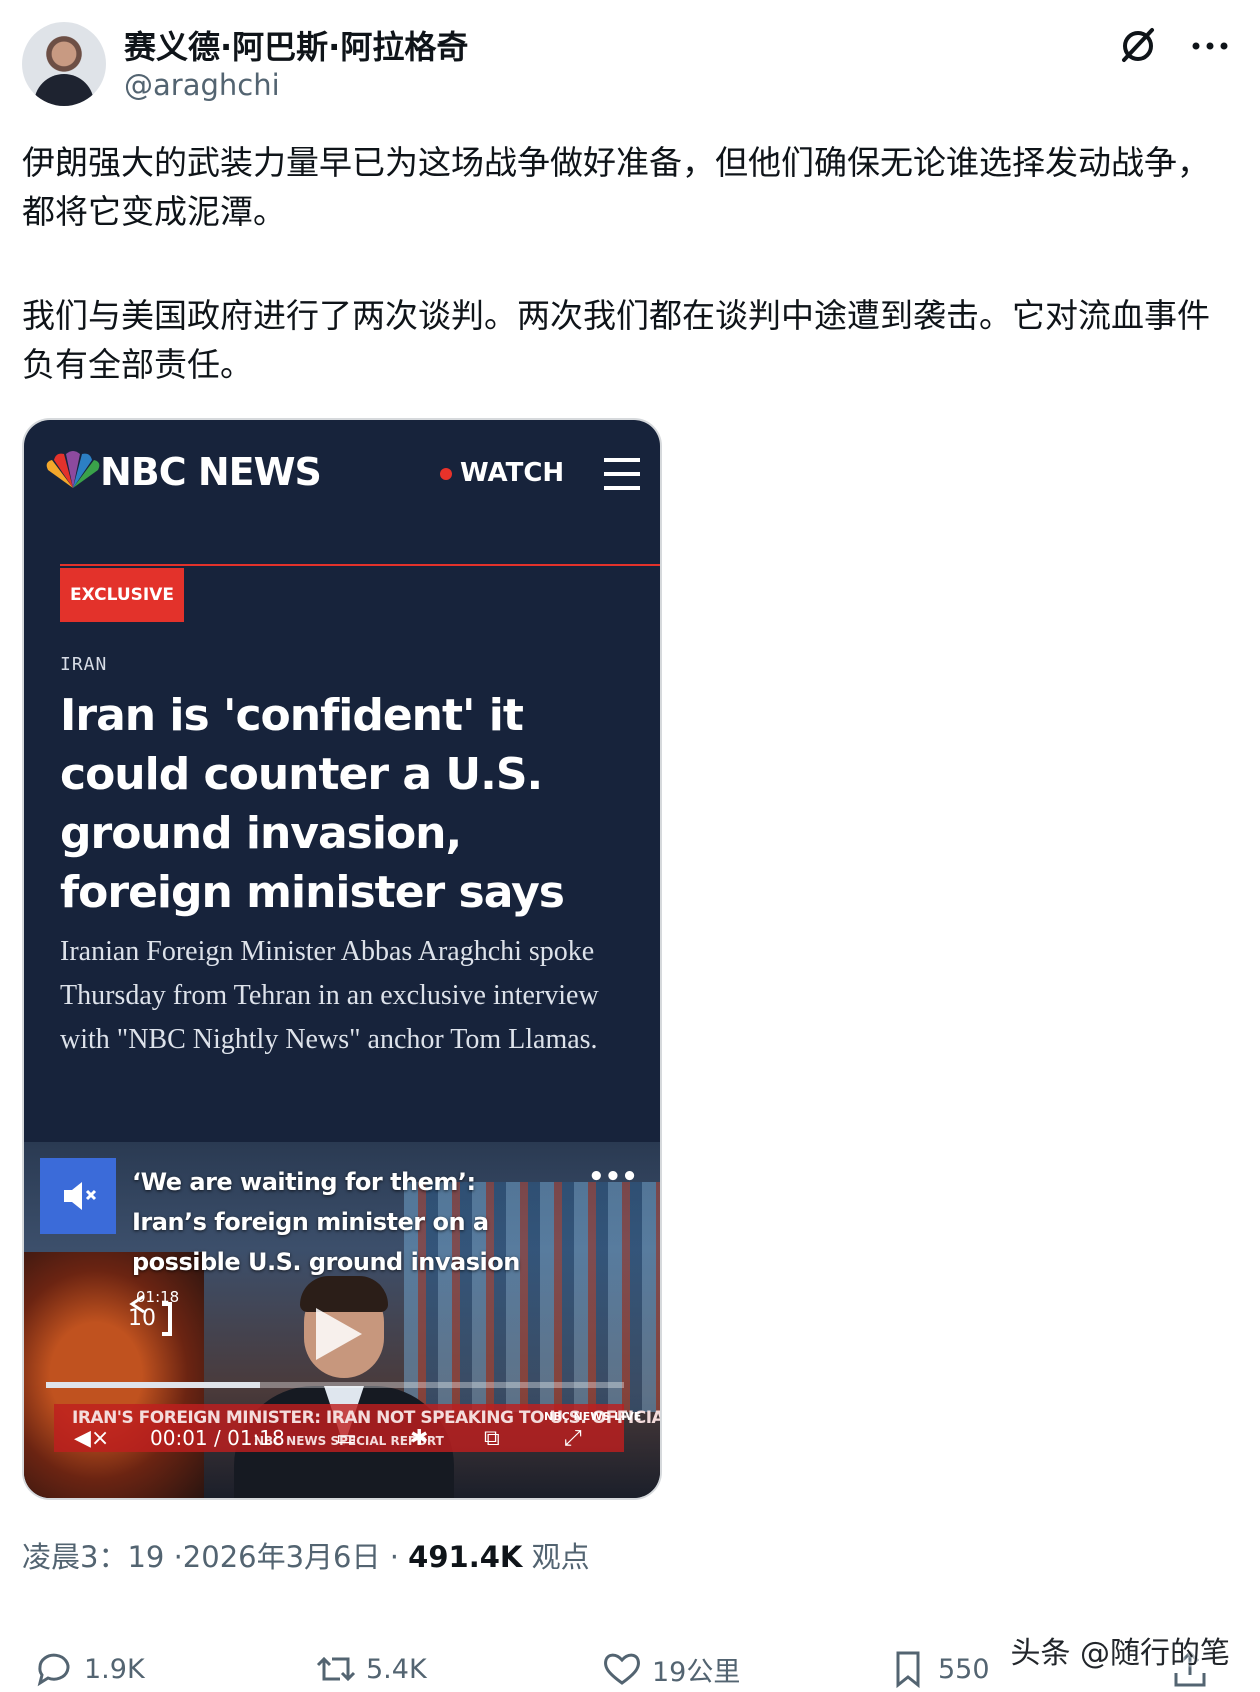 Image resolution: width=1260 pixels, height=1692 pixels. I want to click on nbc-top-bar: NBC NEWS WATCH, so click(342, 475).